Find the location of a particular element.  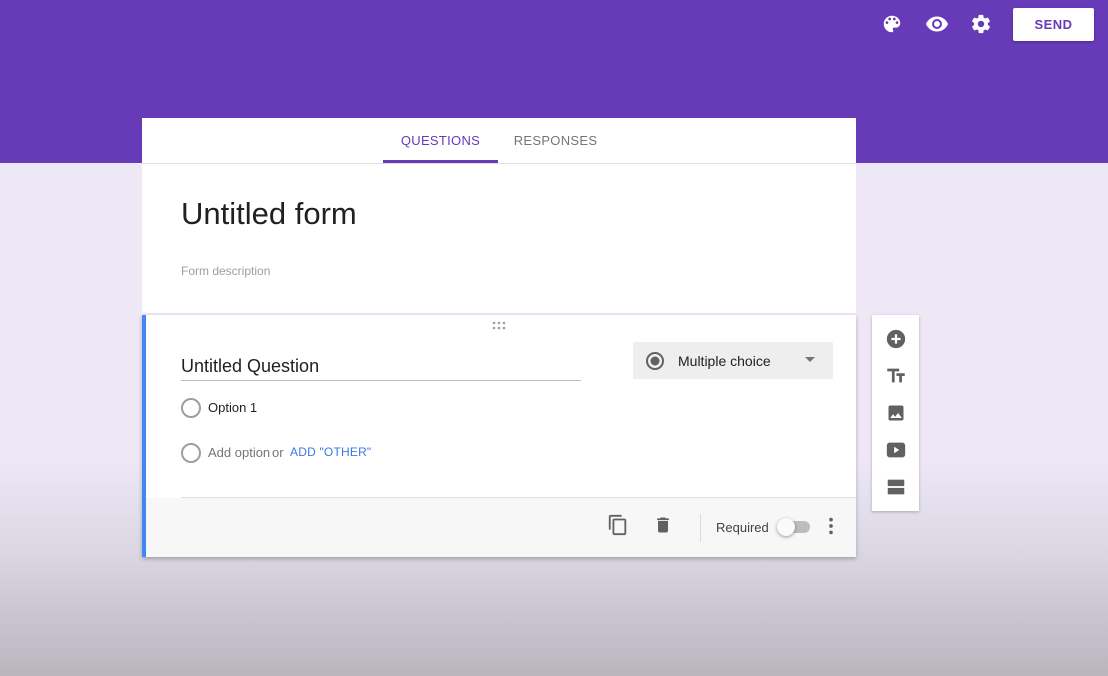

add-option-radio is located at coordinates (191, 453).